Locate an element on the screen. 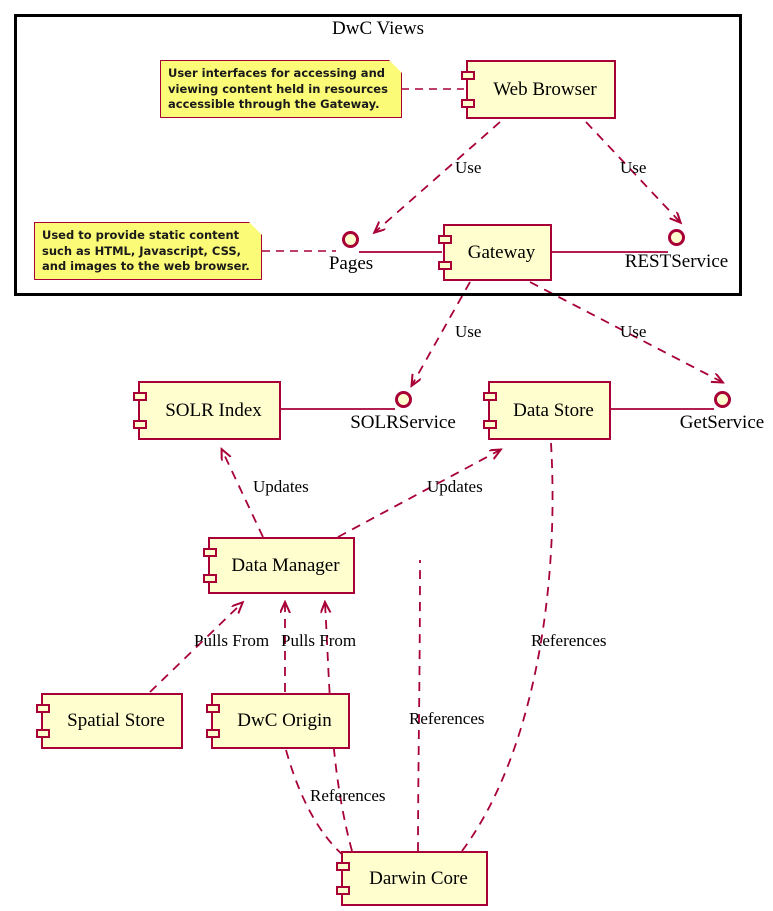 The height and width of the screenshot is (911, 773). interface-circle-solrservice-icon is located at coordinates (403, 399).